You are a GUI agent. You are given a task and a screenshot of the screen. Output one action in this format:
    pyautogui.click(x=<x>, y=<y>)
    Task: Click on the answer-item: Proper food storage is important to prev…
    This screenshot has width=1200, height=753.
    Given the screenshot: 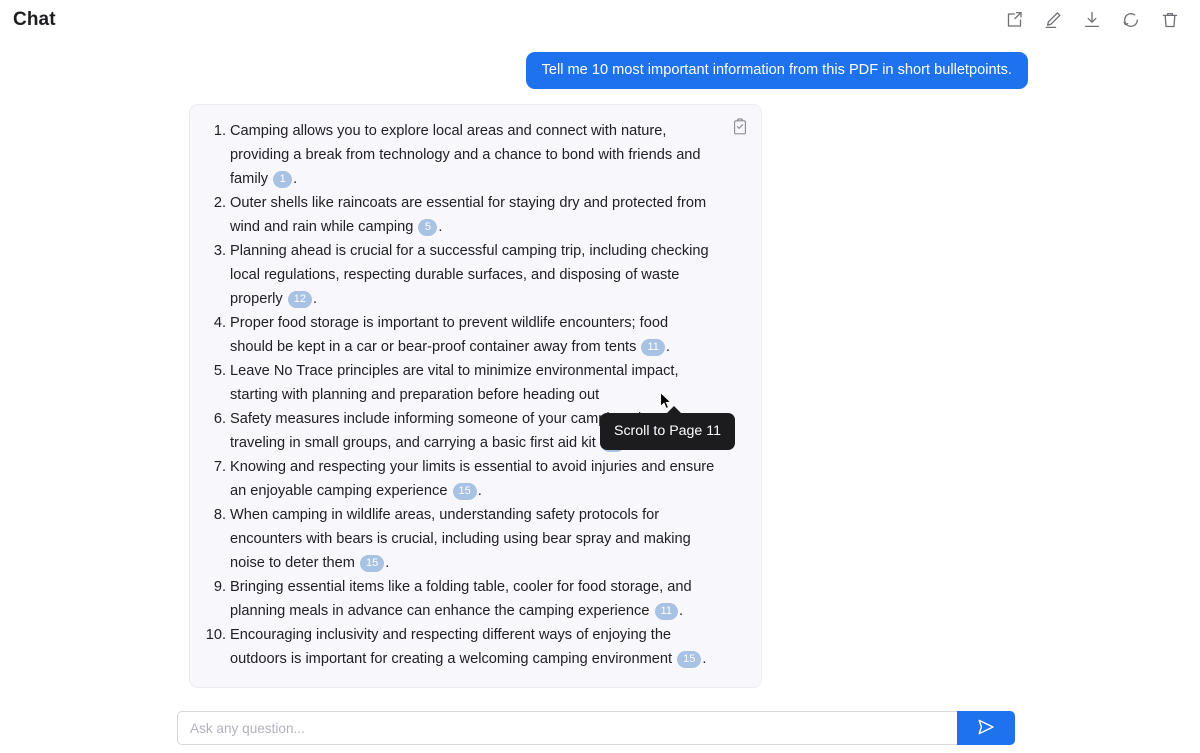 What is the action you would take?
    pyautogui.click(x=459, y=335)
    